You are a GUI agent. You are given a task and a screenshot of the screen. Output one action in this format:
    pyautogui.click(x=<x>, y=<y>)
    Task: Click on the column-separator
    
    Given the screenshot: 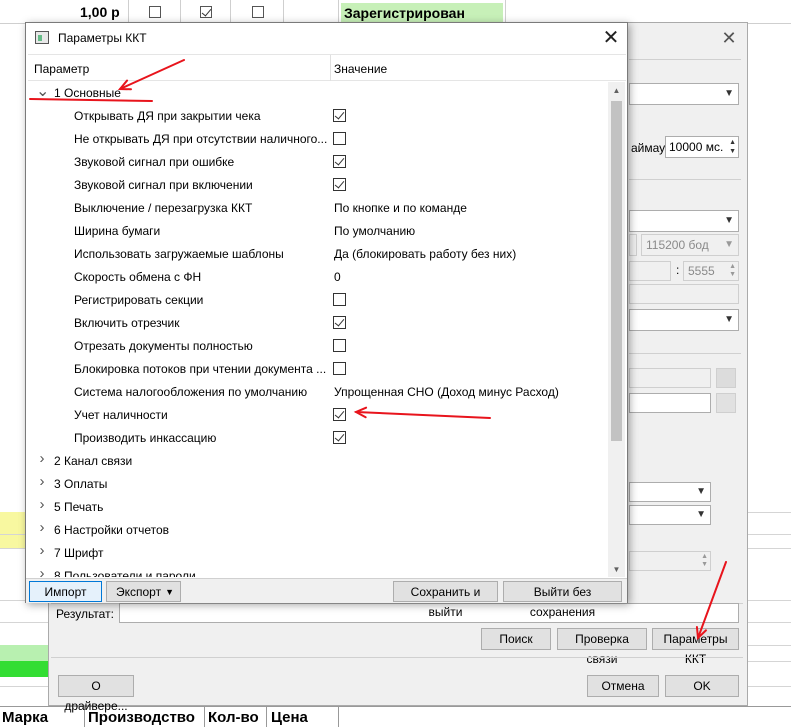 What is the action you would take?
    pyautogui.click(x=330, y=68)
    